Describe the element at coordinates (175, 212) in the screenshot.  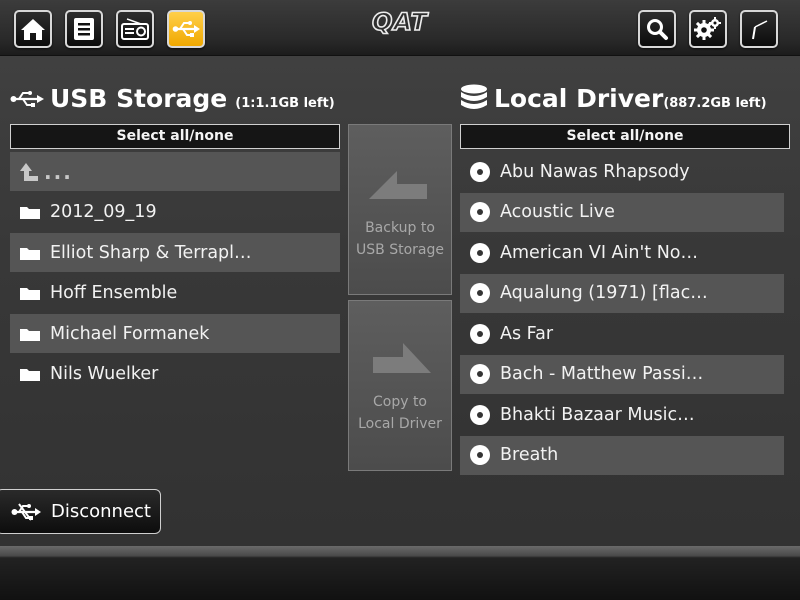
I see `list-item: 2012_09_19` at that location.